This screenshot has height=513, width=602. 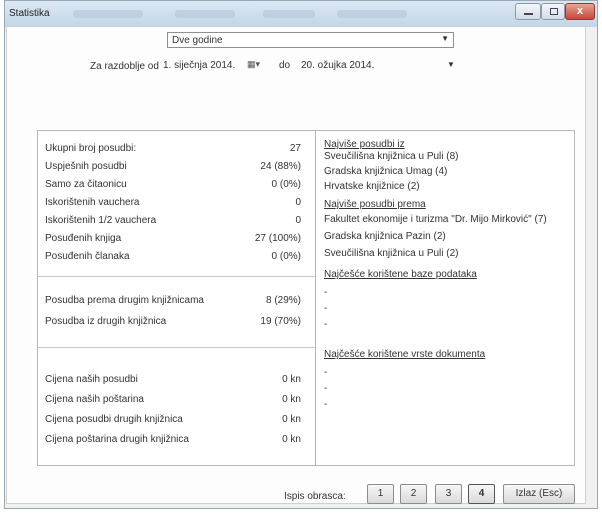 What do you see at coordinates (386, 171) in the screenshot?
I see `list-item: Gradska knjižnica Umag (4)` at bounding box center [386, 171].